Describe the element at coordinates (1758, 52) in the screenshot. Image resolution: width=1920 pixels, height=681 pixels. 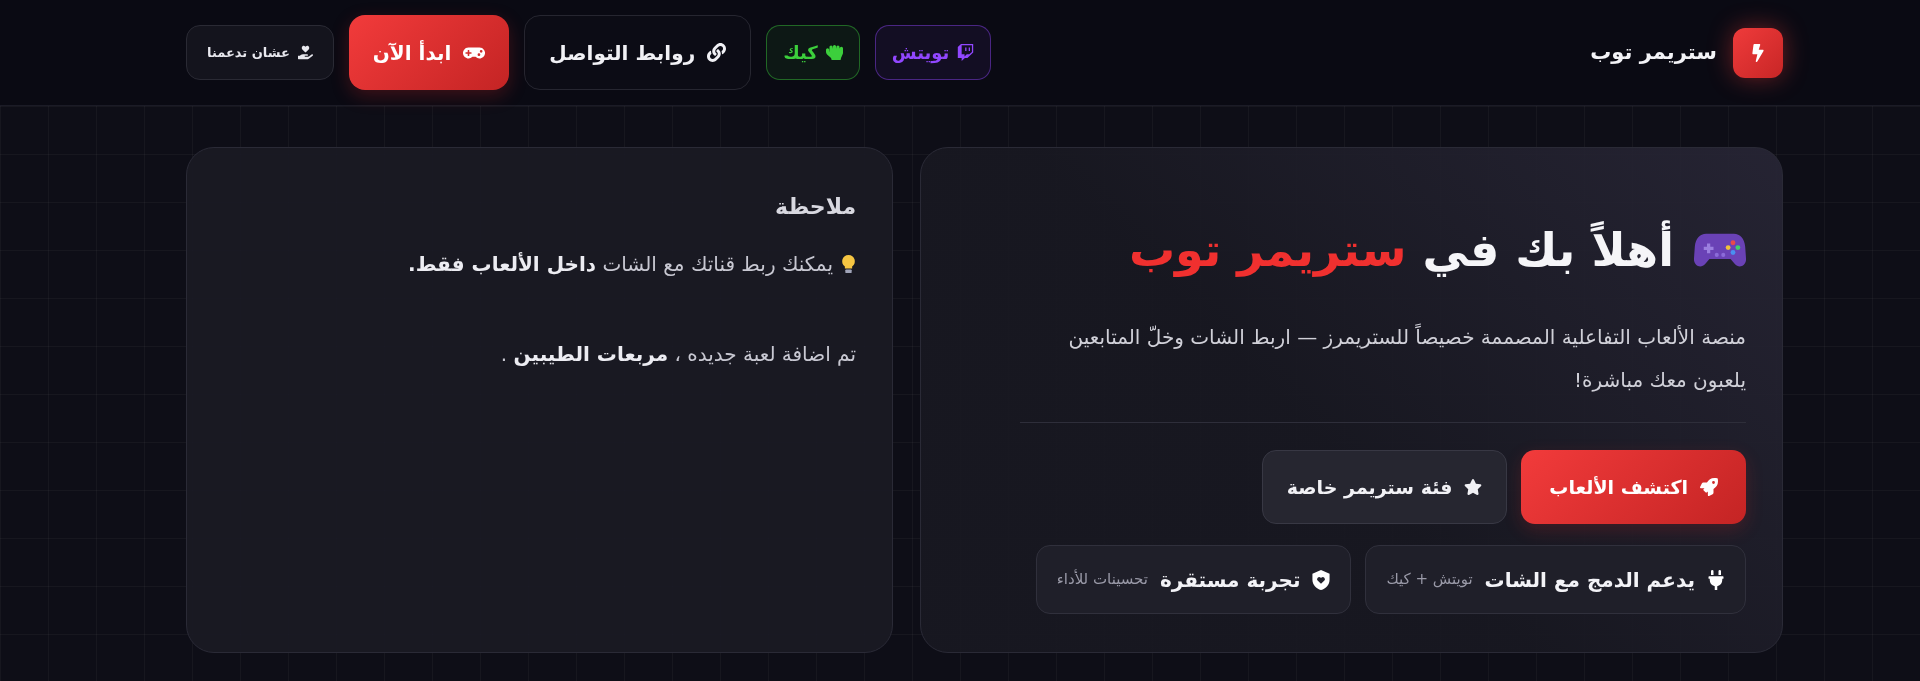
I see `bolt-logo-icon` at that location.